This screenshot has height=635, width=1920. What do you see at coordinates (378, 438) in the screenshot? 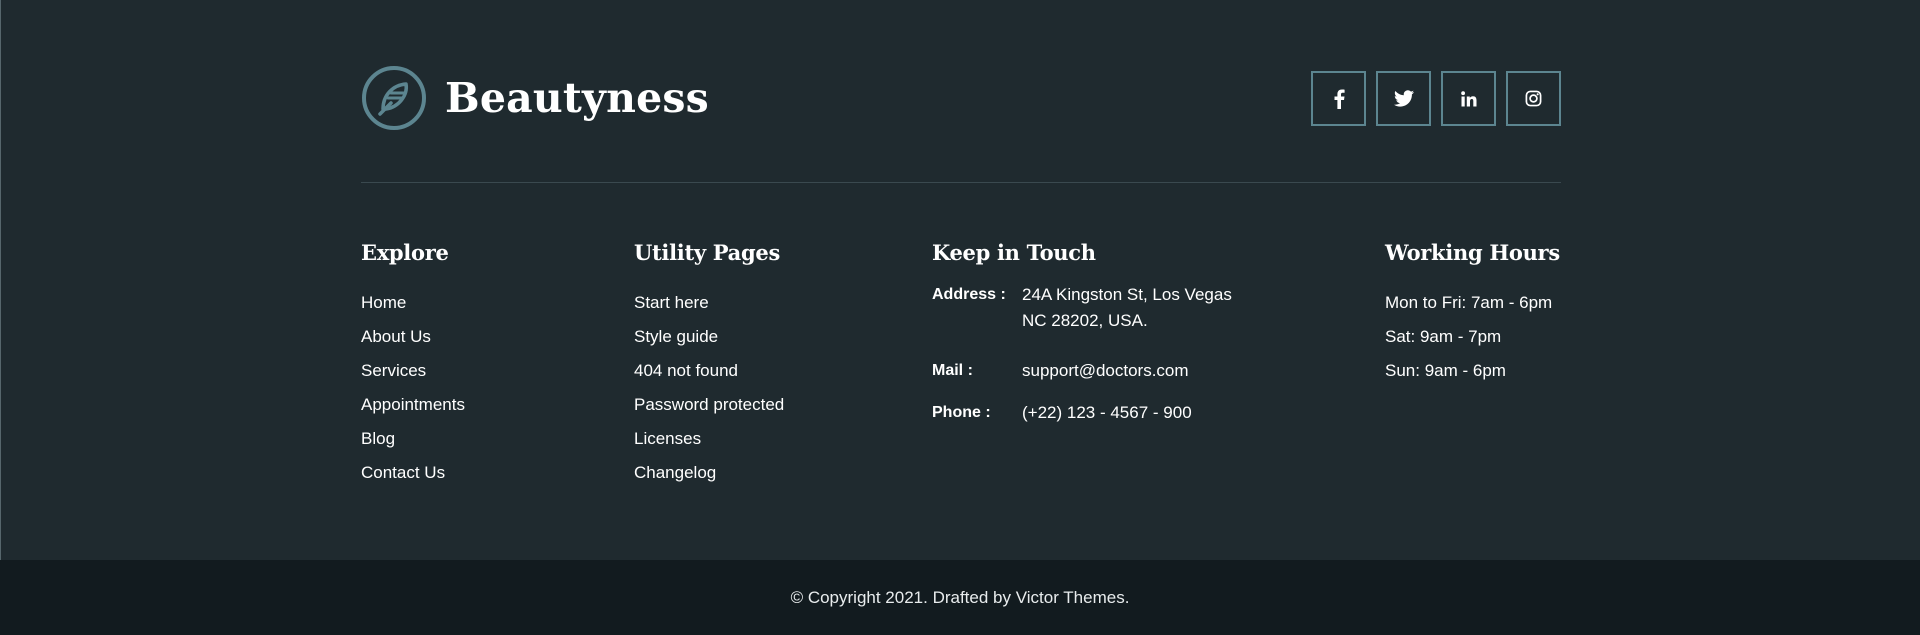
I see `link-blog: Blog` at bounding box center [378, 438].